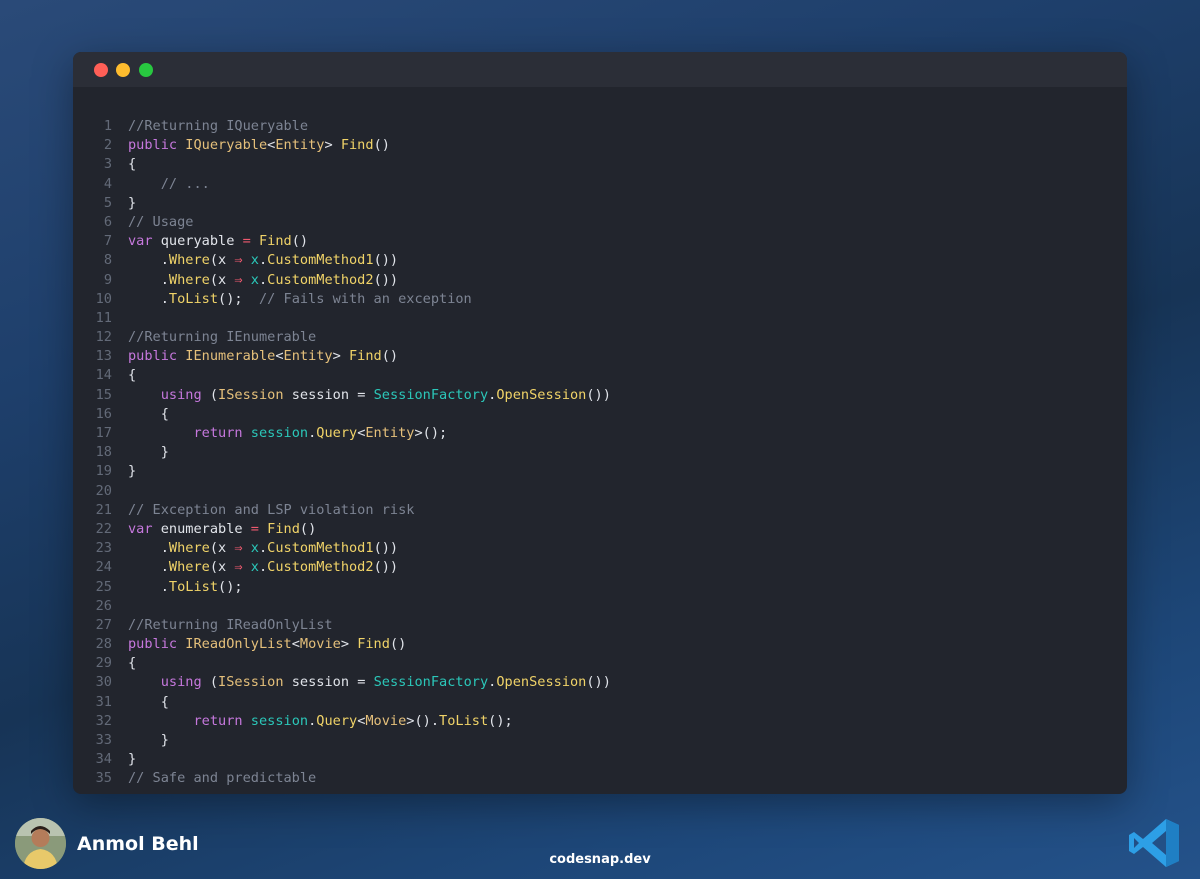 This screenshot has height=879, width=1200. What do you see at coordinates (600, 567) in the screenshot?
I see `code-line: 24 .Where(x ⇒ x.CustomMethod2())` at bounding box center [600, 567].